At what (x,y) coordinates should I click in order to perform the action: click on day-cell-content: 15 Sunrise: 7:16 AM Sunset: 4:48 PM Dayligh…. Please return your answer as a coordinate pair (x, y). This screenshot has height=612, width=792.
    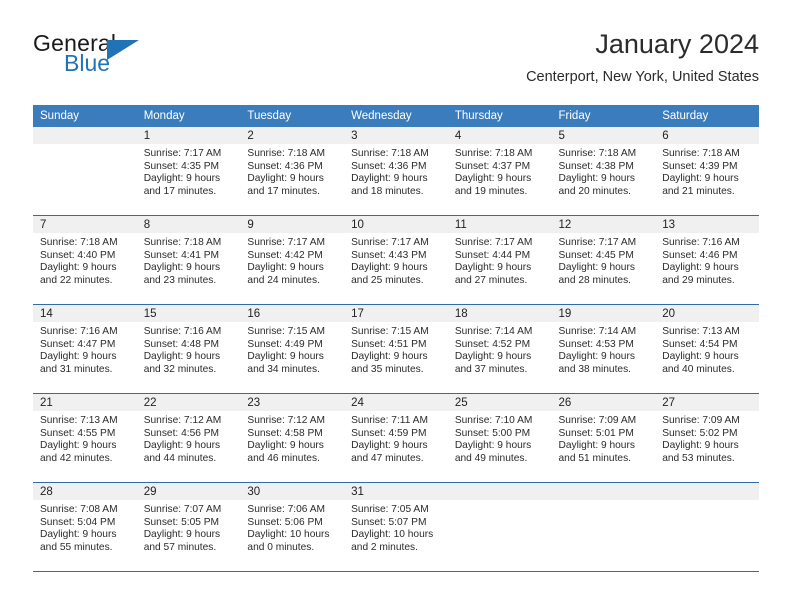
    Looking at the image, I should click on (188, 349).